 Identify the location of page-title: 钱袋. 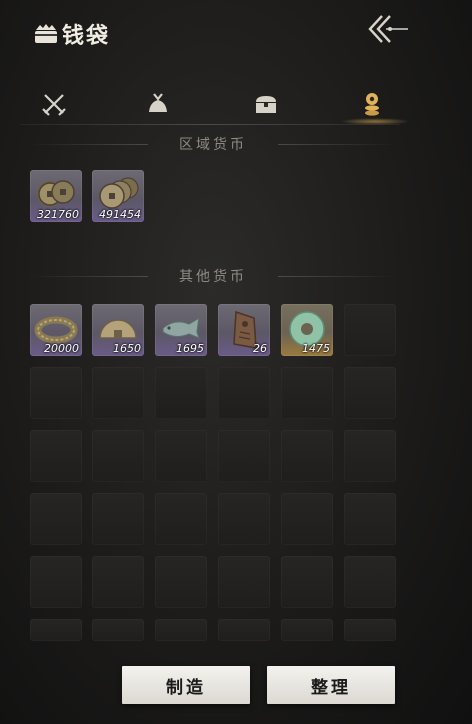
(86, 36).